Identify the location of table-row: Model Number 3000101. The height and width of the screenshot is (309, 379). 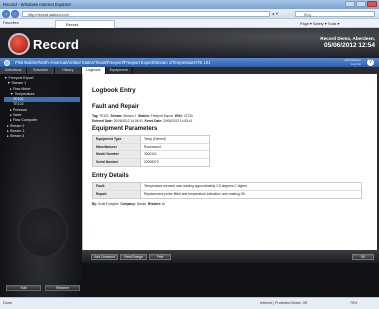
(151, 155).